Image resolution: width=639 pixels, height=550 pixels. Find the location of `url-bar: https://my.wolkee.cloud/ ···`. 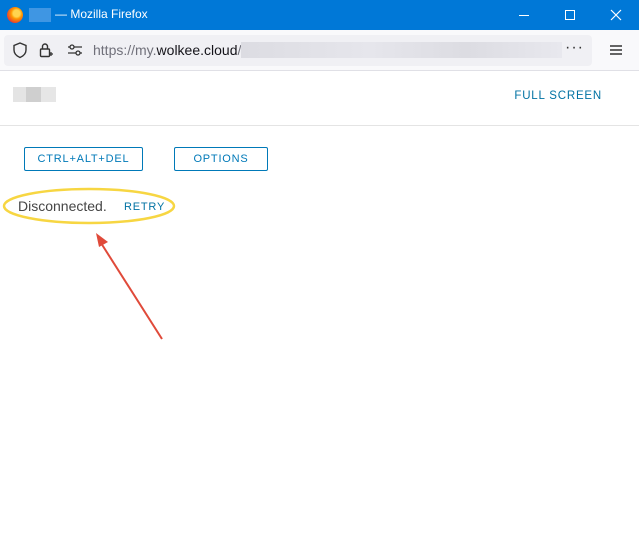

url-bar: https://my.wolkee.cloud/ ··· is located at coordinates (298, 50).